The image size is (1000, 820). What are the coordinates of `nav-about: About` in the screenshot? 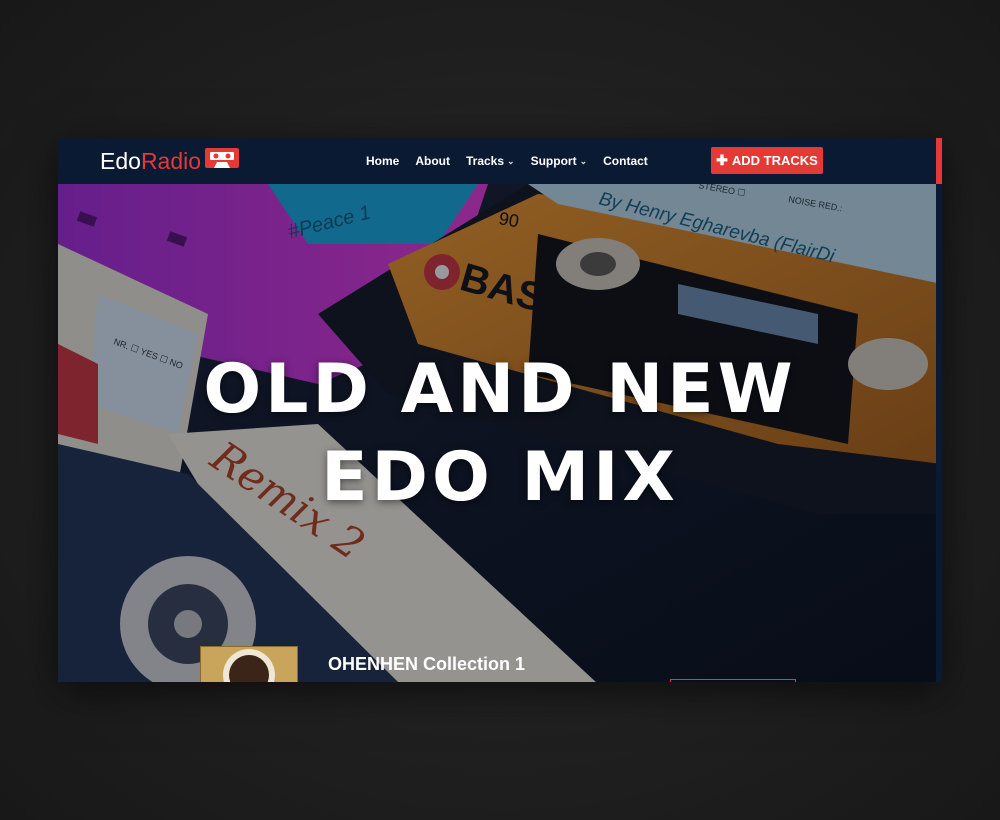 It's located at (432, 161).